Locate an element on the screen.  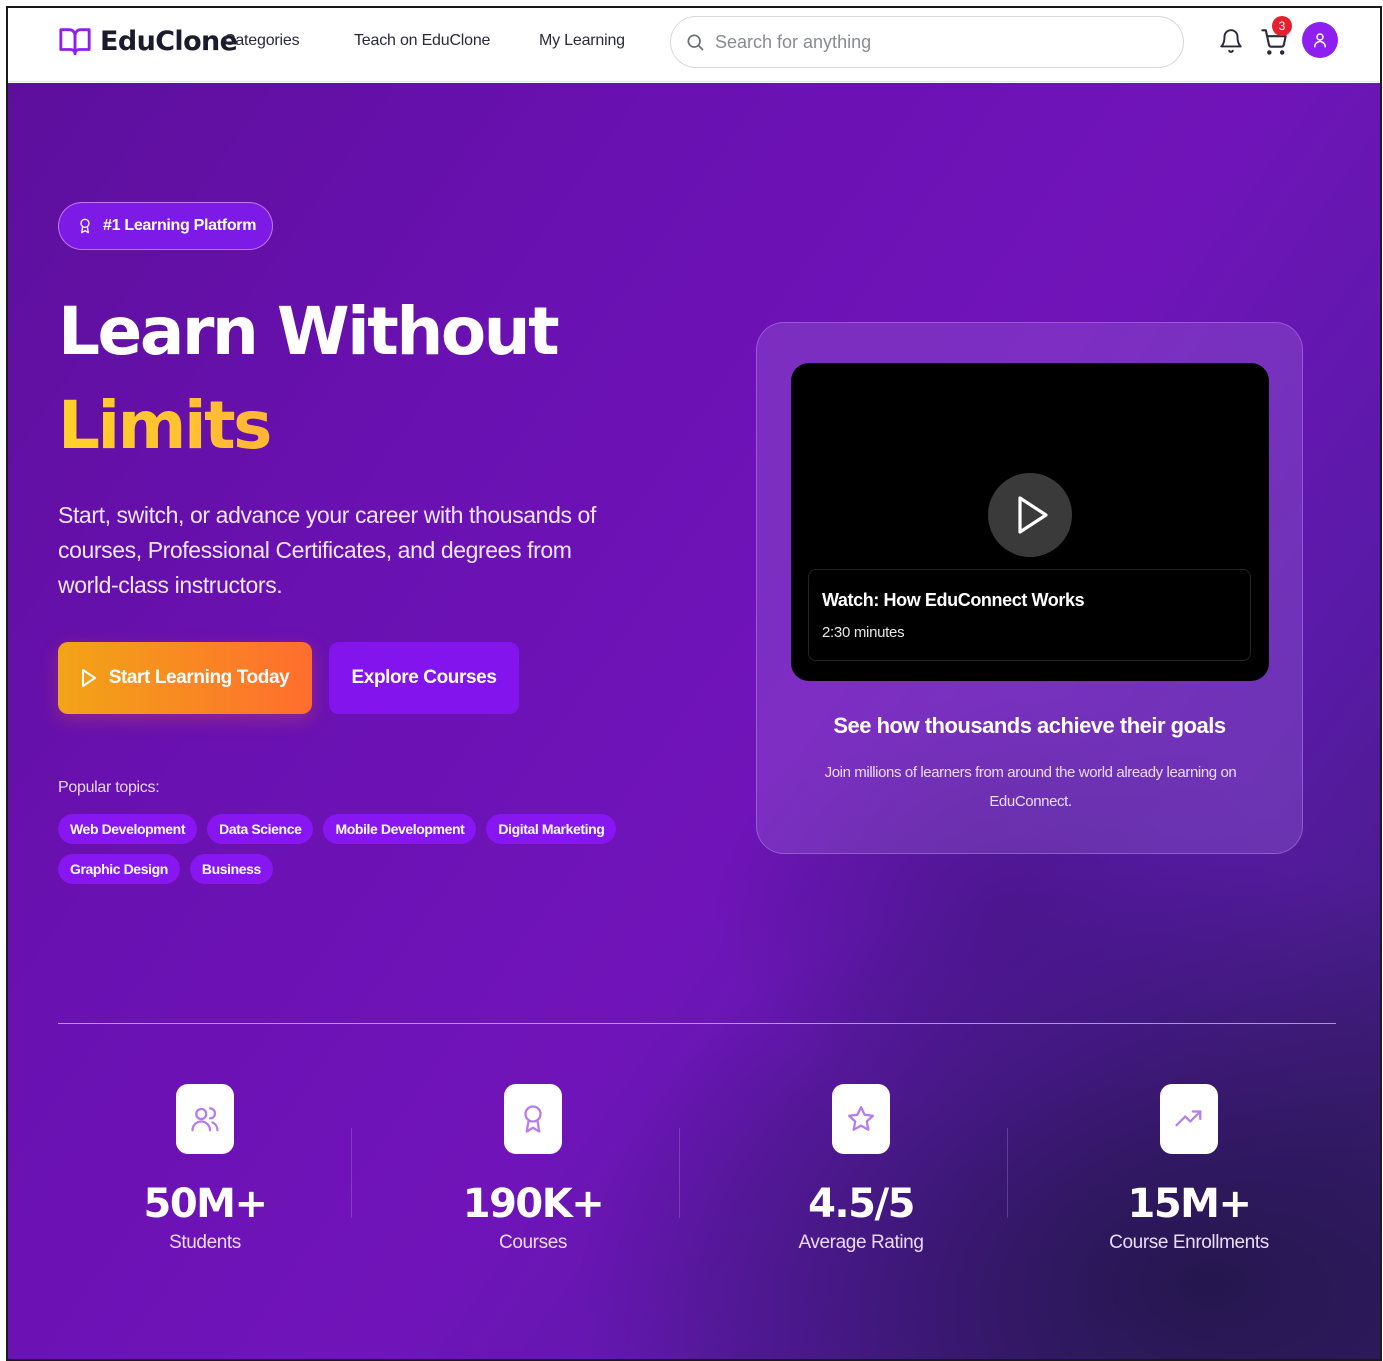
user-icon is located at coordinates (1320, 40).